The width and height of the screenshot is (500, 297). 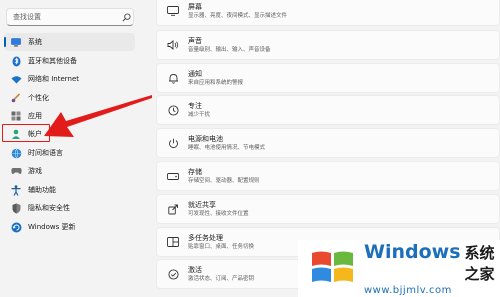 I want to click on sidebar-item-label: 辅助功能, so click(x=42, y=190).